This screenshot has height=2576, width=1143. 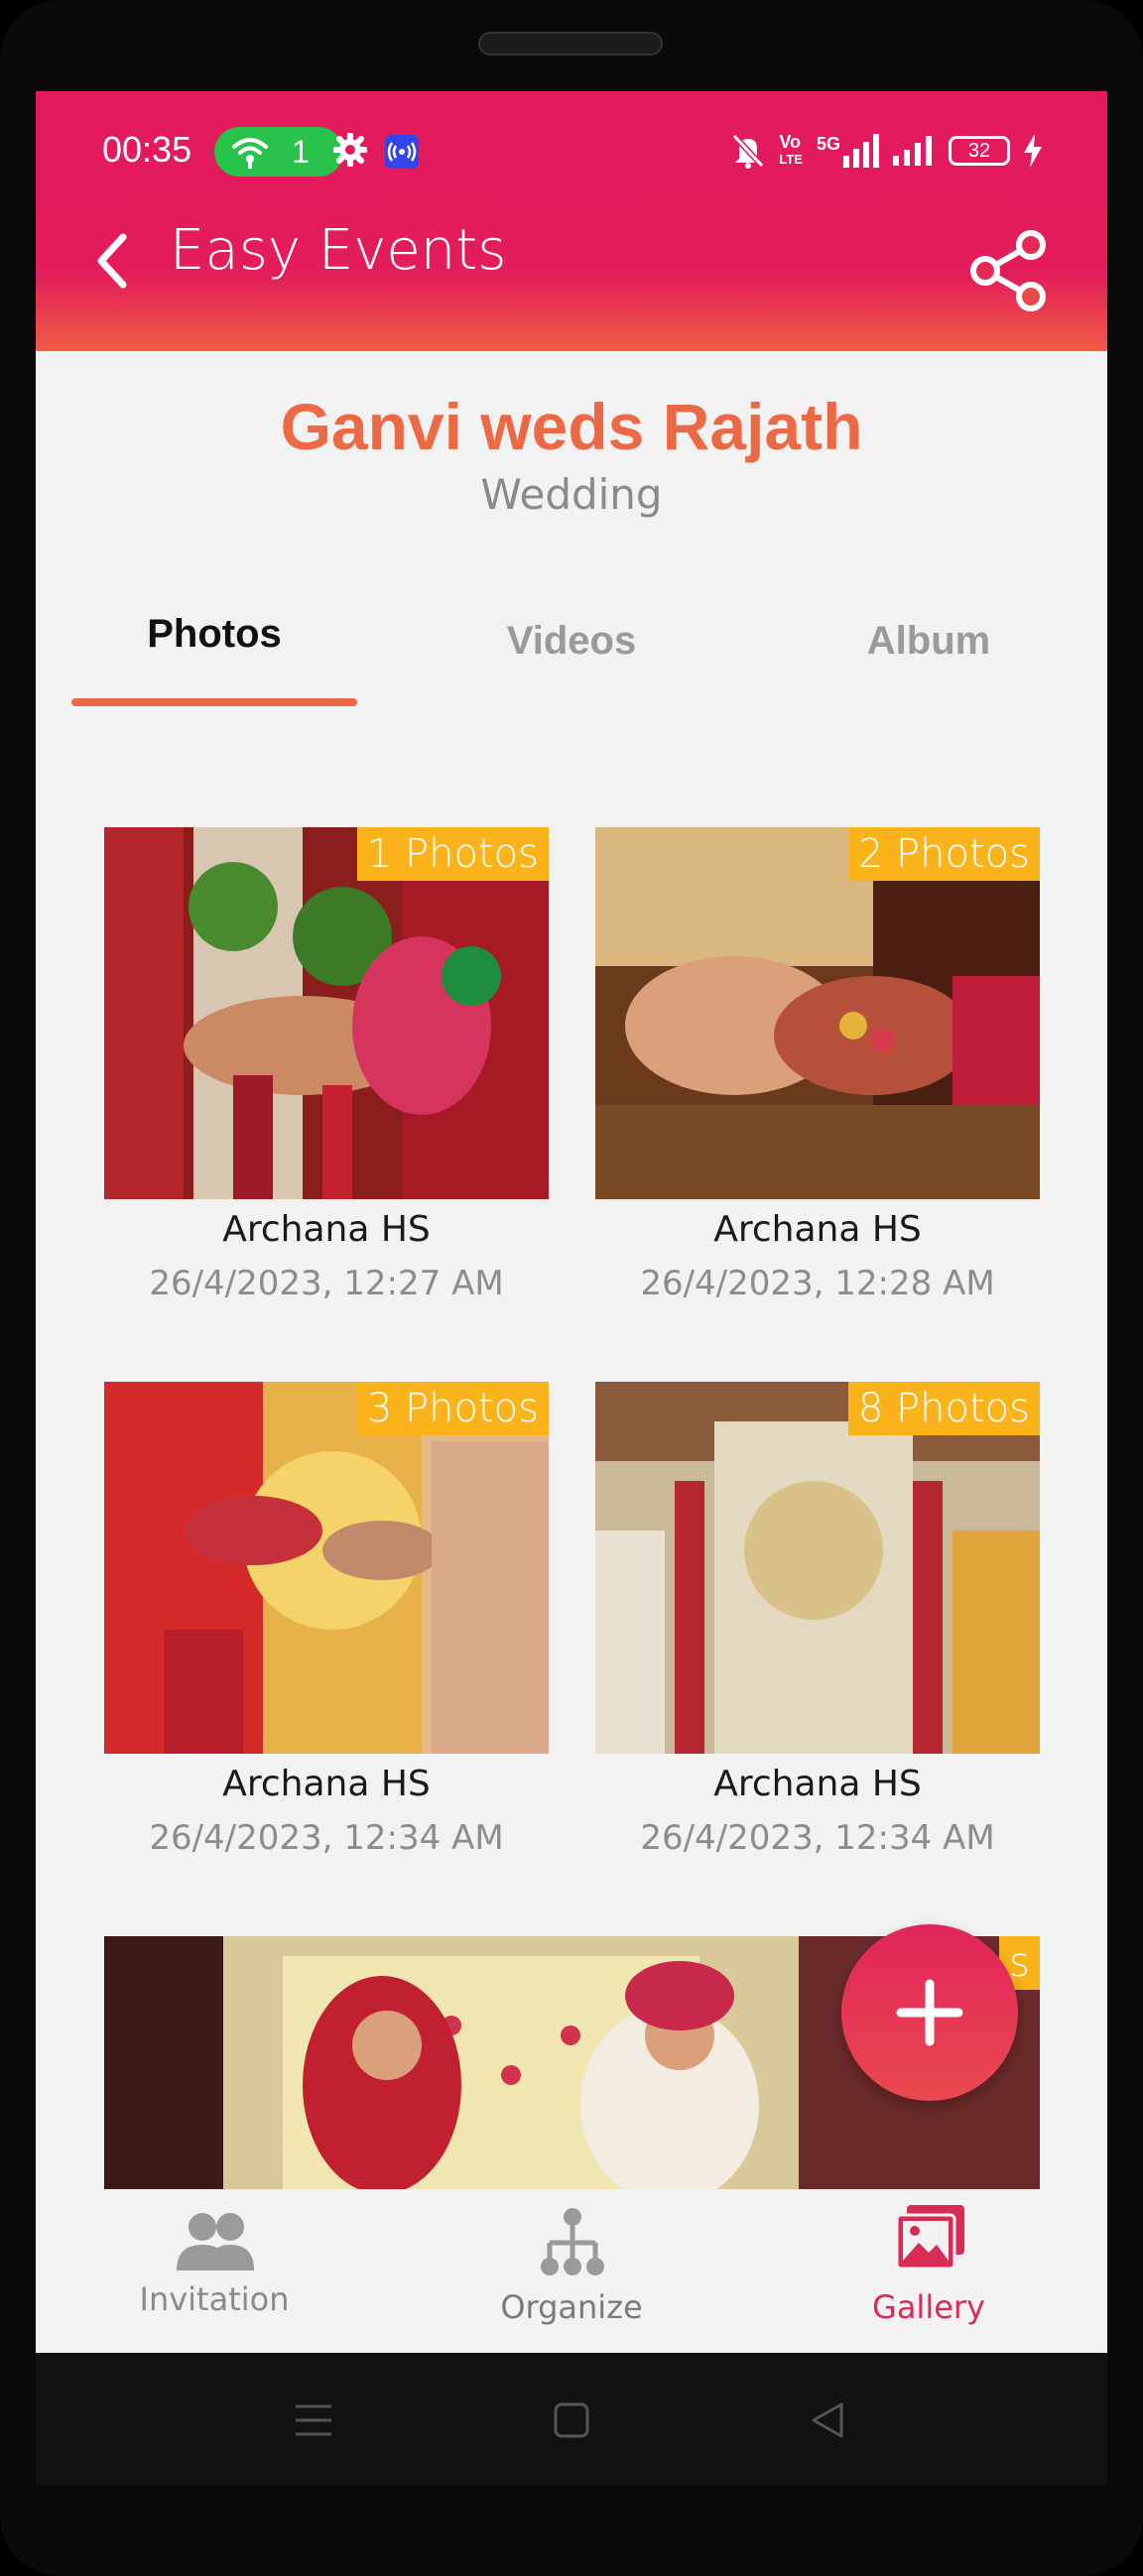 What do you see at coordinates (214, 2299) in the screenshot?
I see `nav-label-invitation: Invitation` at bounding box center [214, 2299].